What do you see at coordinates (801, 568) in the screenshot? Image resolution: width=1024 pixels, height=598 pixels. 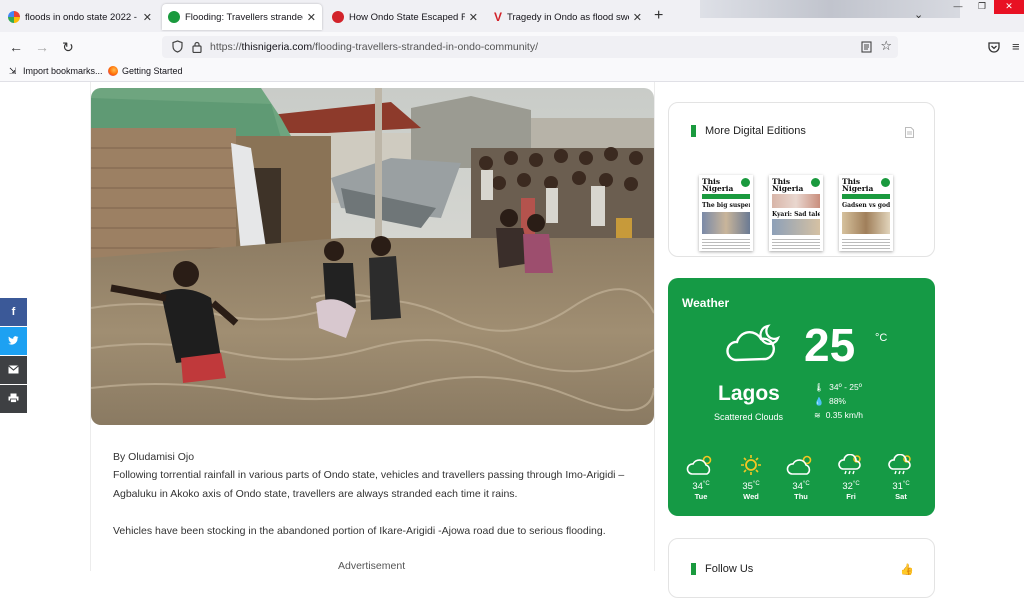 I see `follow-us-card: Follow Us 👍` at bounding box center [801, 568].